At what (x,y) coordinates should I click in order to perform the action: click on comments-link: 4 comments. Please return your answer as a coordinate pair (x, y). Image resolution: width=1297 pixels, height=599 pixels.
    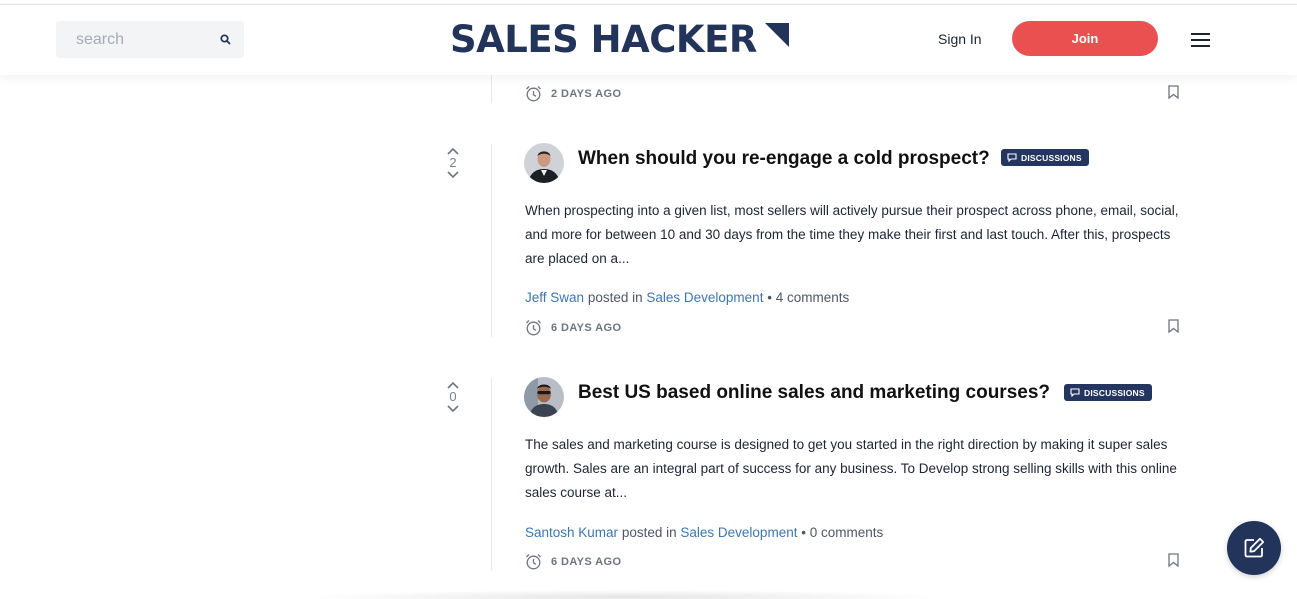
    Looking at the image, I should click on (813, 297).